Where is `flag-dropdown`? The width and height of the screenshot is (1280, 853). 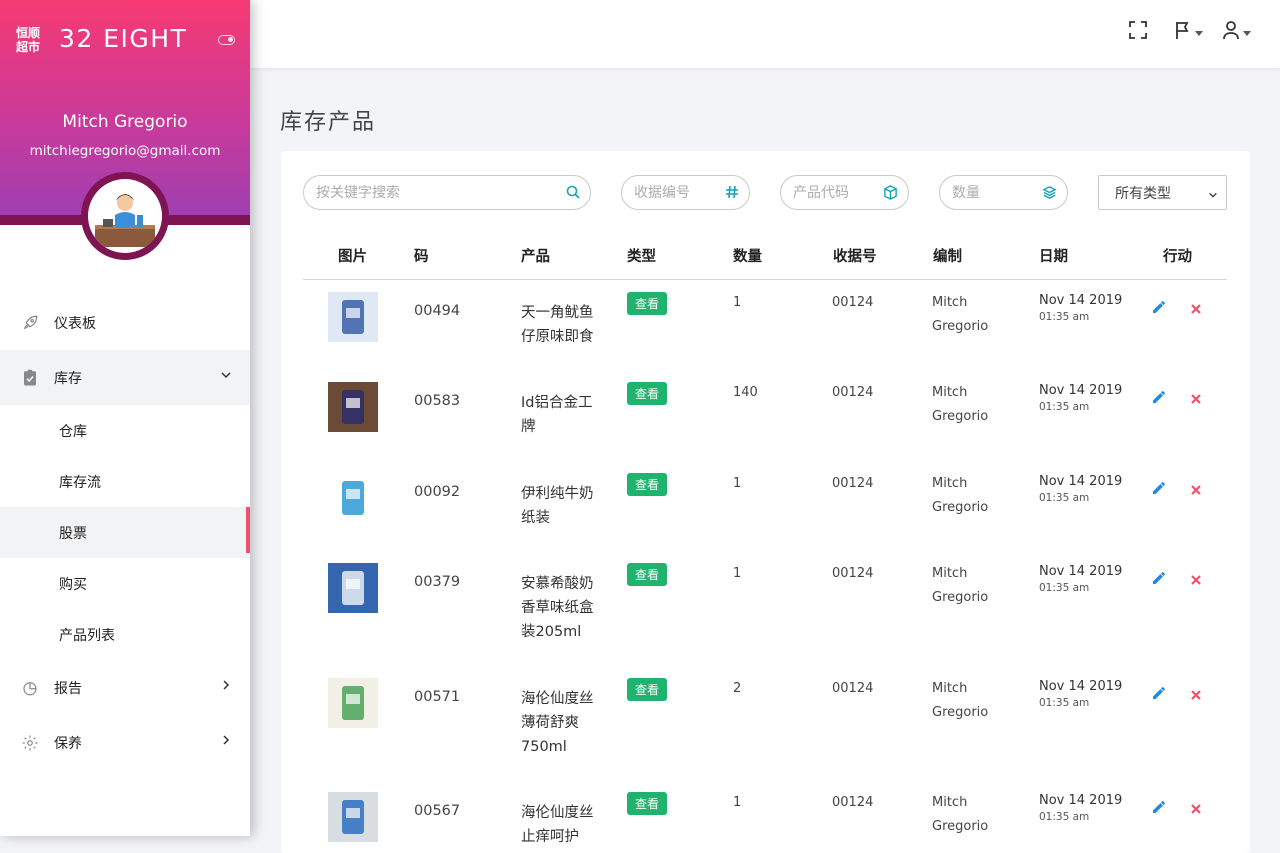
flag-dropdown is located at coordinates (1188, 32).